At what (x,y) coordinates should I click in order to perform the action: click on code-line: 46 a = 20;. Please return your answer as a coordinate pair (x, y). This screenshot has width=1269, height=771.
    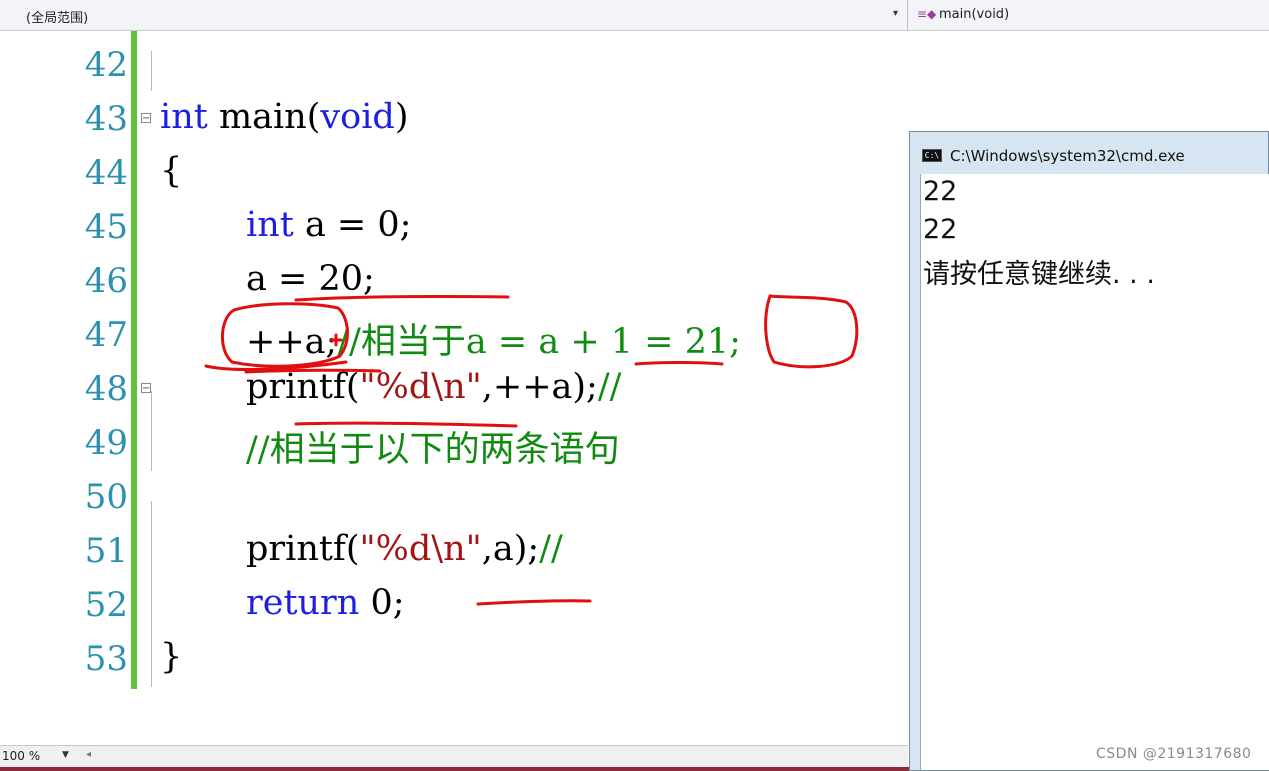
    Looking at the image, I should click on (454, 280).